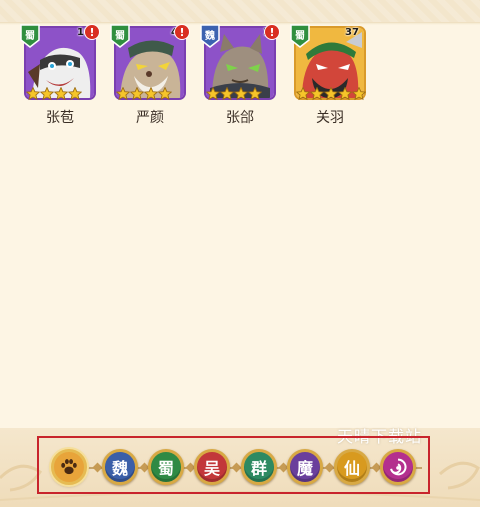 This screenshot has height=507, width=480. I want to click on paw-icon, so click(69, 467).